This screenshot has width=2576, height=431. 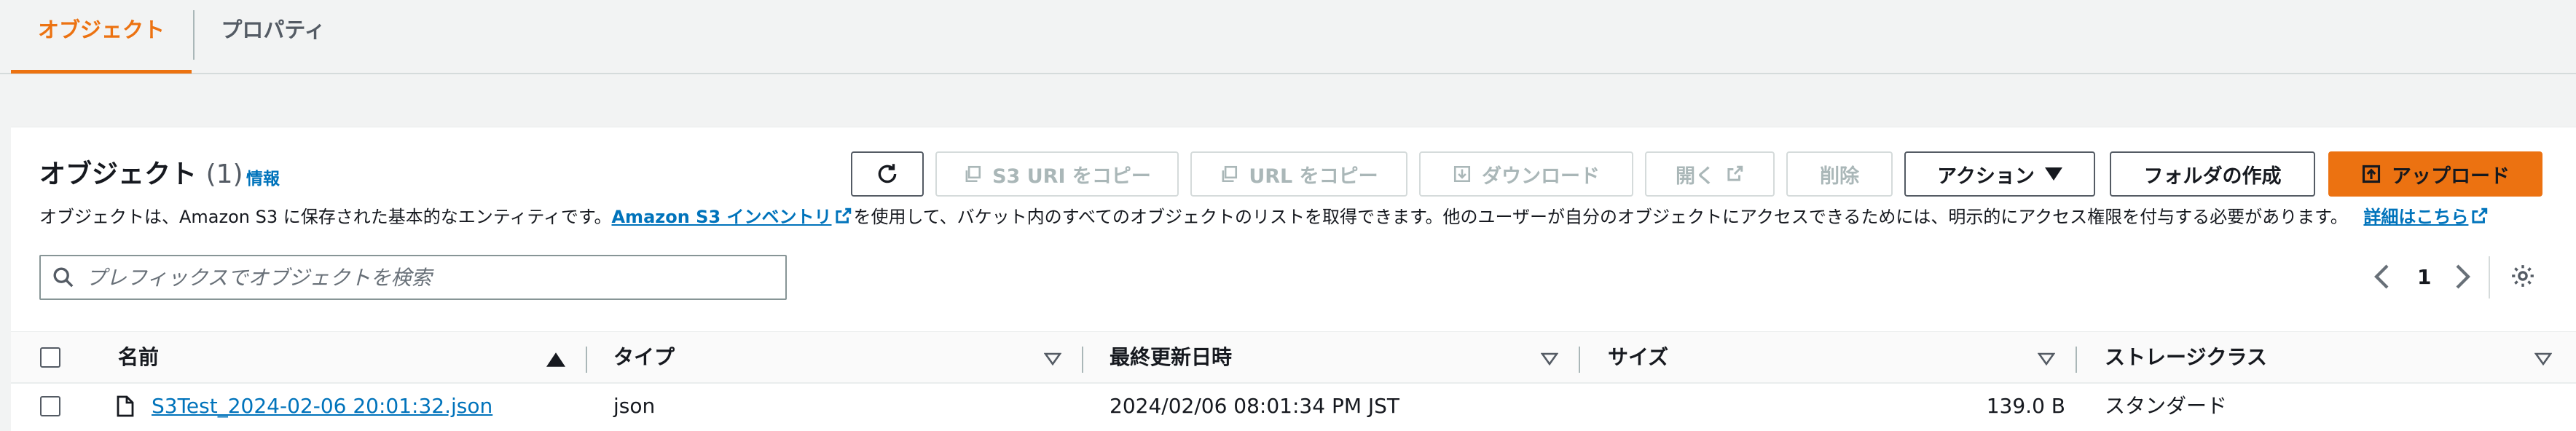 I want to click on object-name-link: S3Test_2024-02-06 20:01:32.json, so click(x=322, y=406).